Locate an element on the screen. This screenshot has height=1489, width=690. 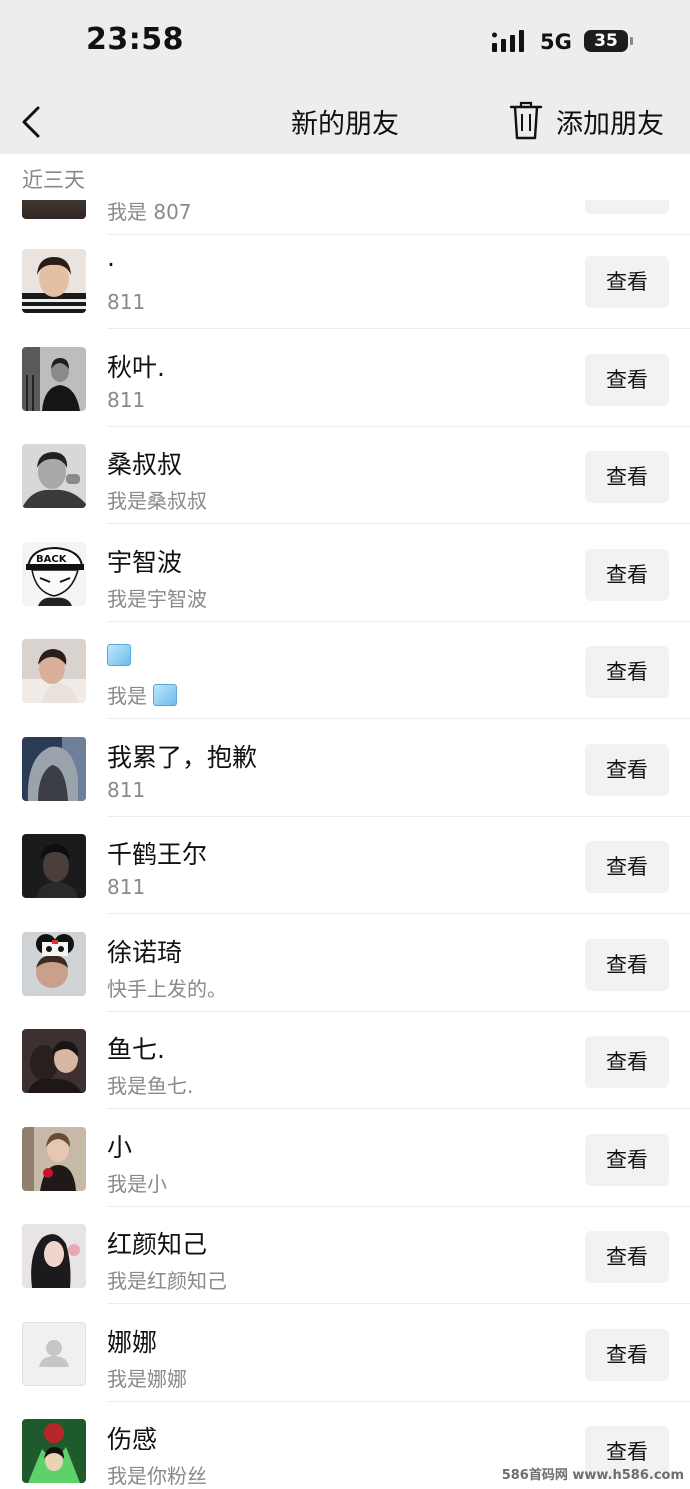
request-message: 我是小 is located at coordinates (137, 1184).